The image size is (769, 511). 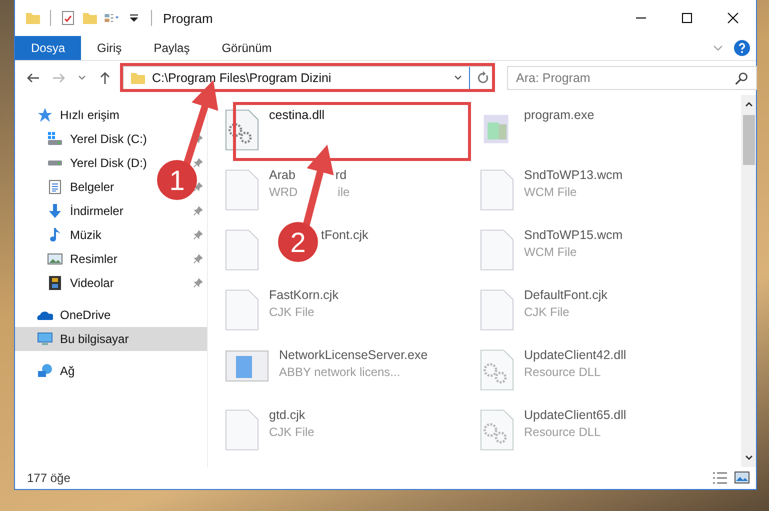 I want to click on file-type: WRD, so click(x=283, y=192).